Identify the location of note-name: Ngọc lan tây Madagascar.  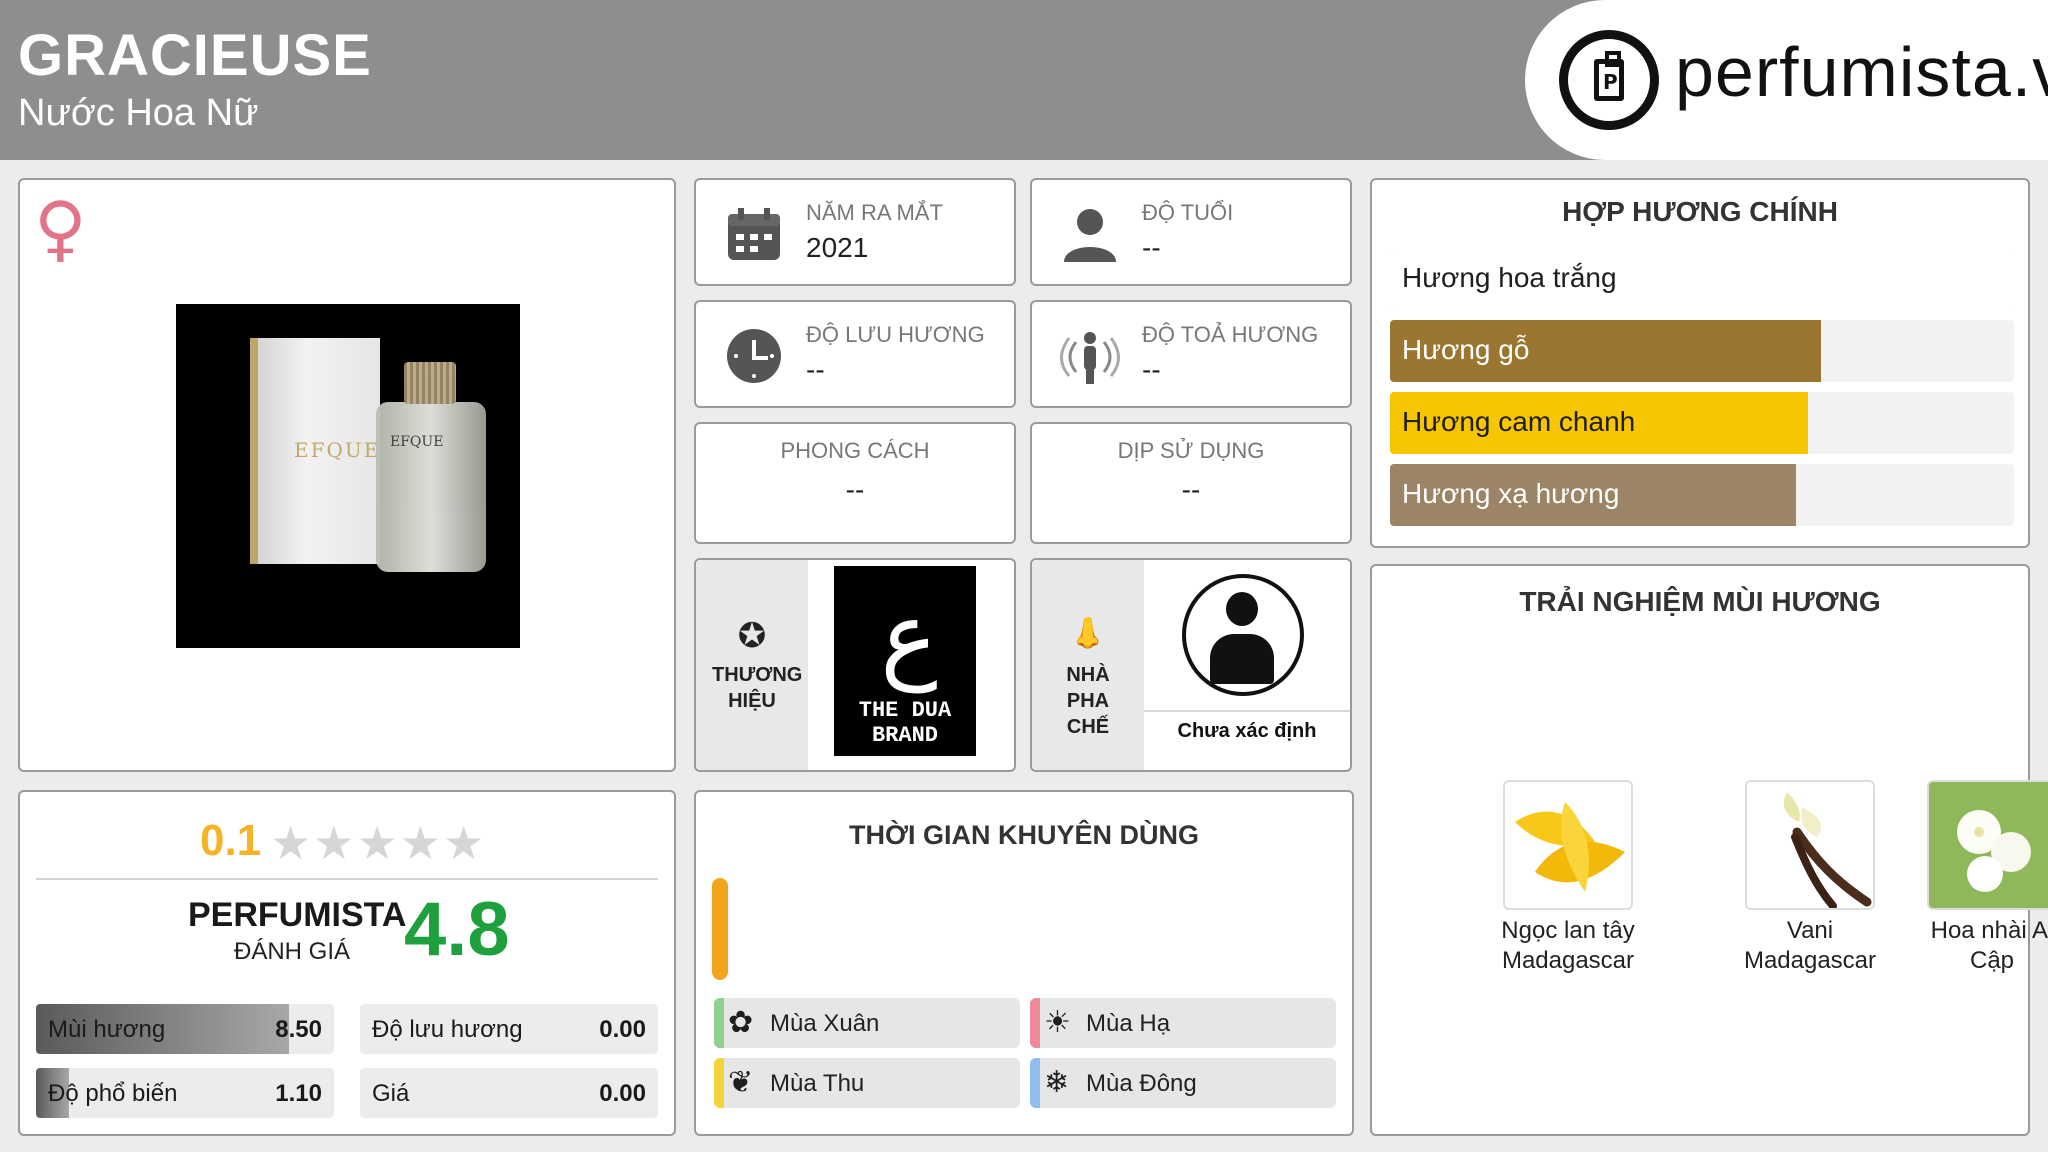
(1568, 946).